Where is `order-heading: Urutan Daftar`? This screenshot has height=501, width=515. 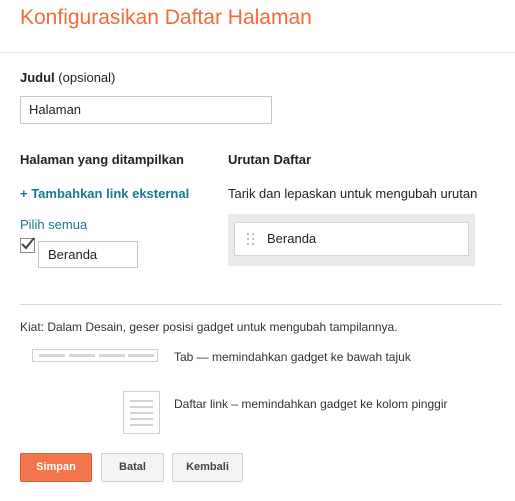
order-heading: Urutan Daftar is located at coordinates (270, 159).